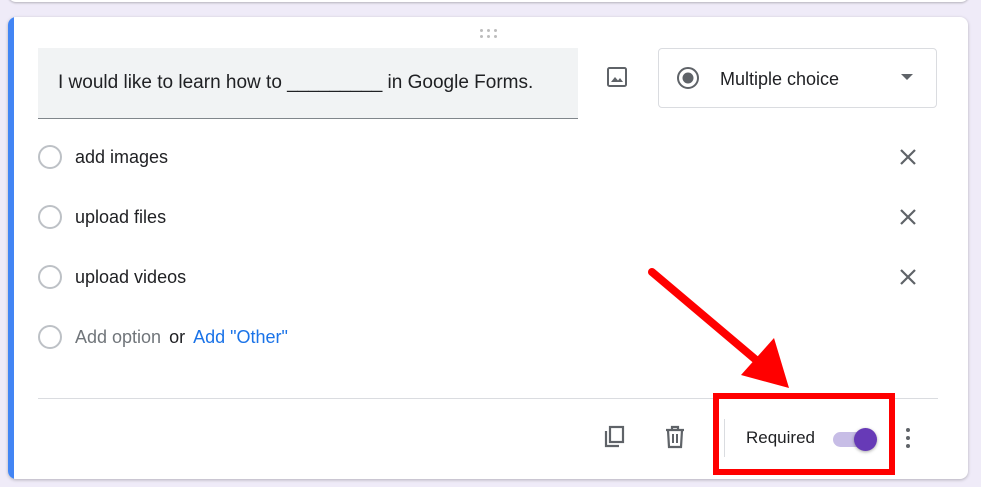 Image resolution: width=981 pixels, height=487 pixels. I want to click on image-icon, so click(617, 77).